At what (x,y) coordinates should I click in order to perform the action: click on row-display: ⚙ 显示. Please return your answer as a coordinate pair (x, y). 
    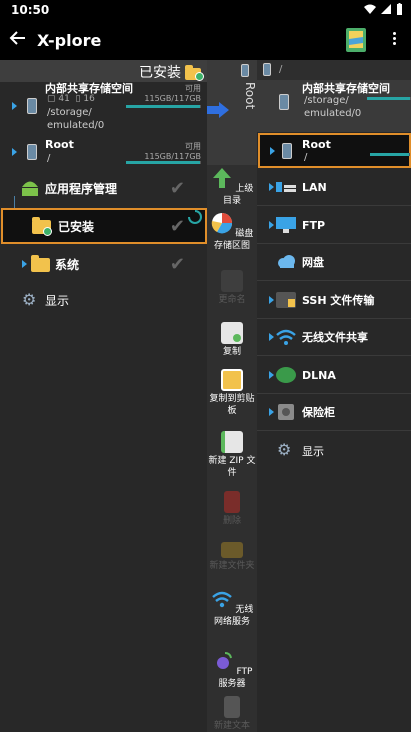
    Looking at the image, I should click on (103, 300).